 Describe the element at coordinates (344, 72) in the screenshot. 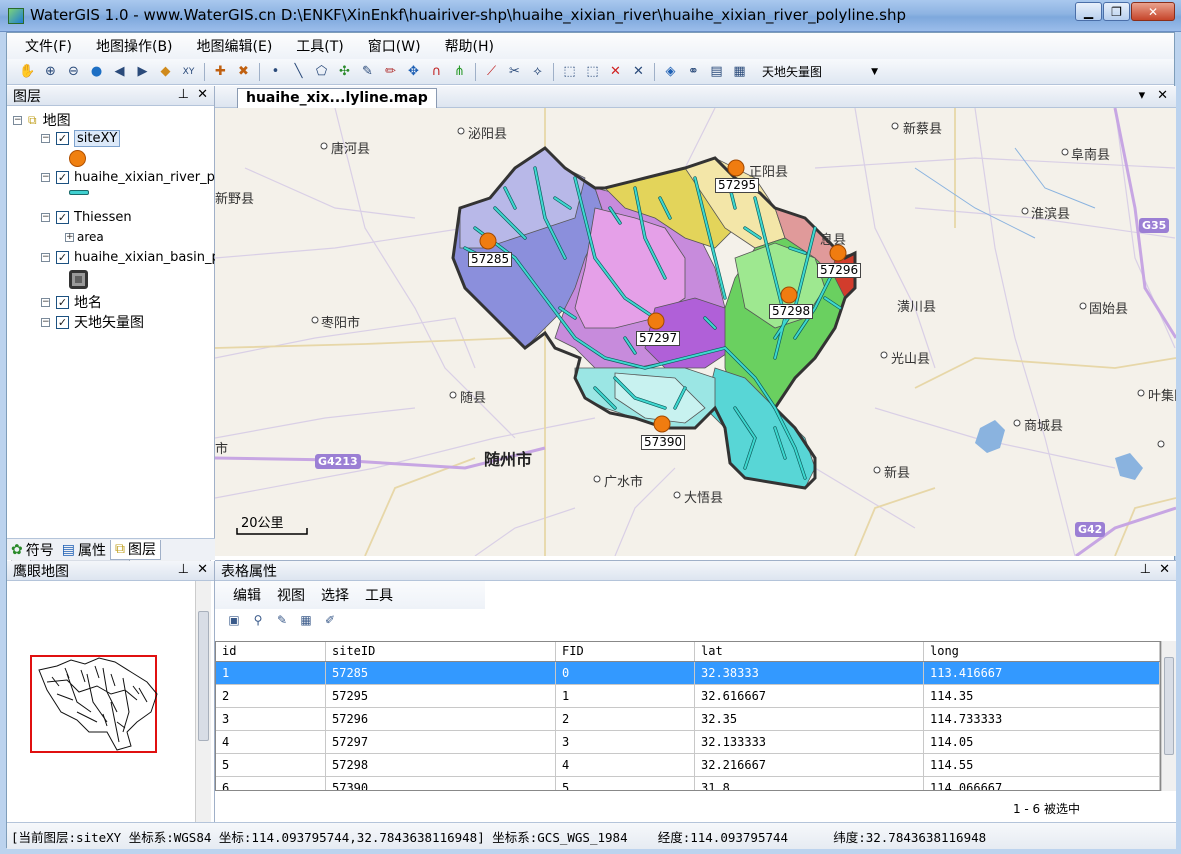

I see `vertex-tool-icon: ✣` at that location.